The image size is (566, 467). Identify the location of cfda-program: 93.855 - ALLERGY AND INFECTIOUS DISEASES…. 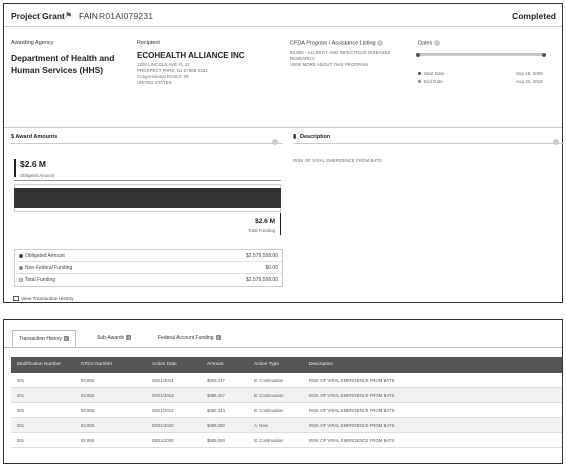
(340, 59).